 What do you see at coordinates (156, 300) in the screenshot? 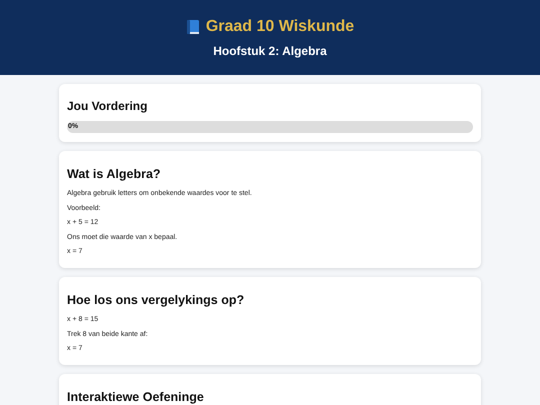
I see `card-heading: Hoe los ons vergelykings op?` at bounding box center [156, 300].